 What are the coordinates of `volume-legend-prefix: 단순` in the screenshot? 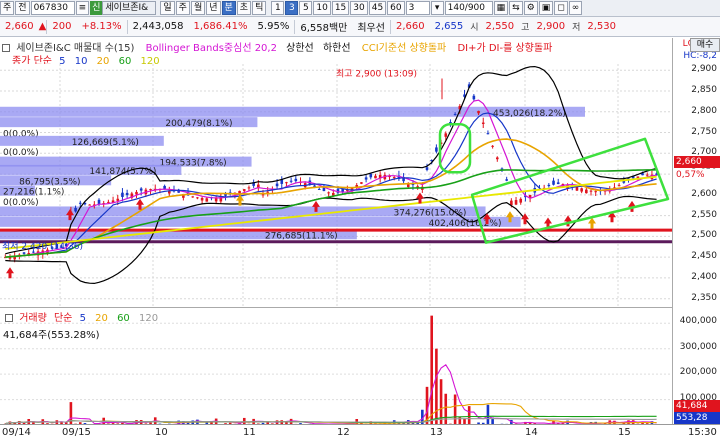 It's located at (63, 318).